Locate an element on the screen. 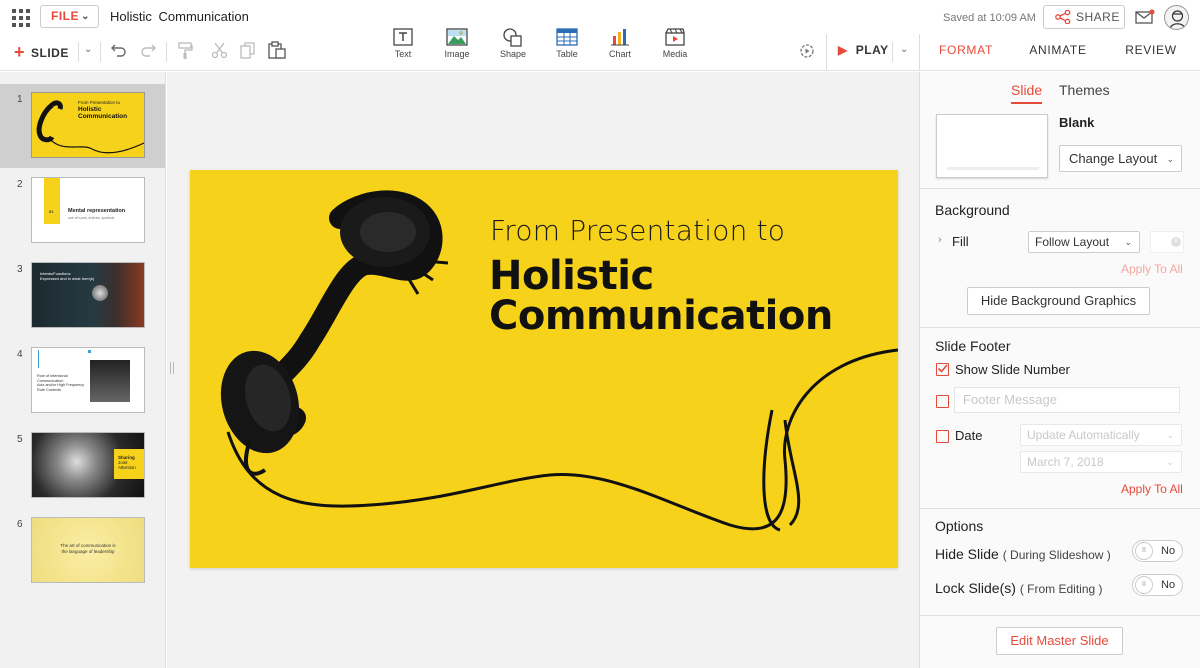 This screenshot has height=668, width=1200. app-grid-icon is located at coordinates (21, 18).